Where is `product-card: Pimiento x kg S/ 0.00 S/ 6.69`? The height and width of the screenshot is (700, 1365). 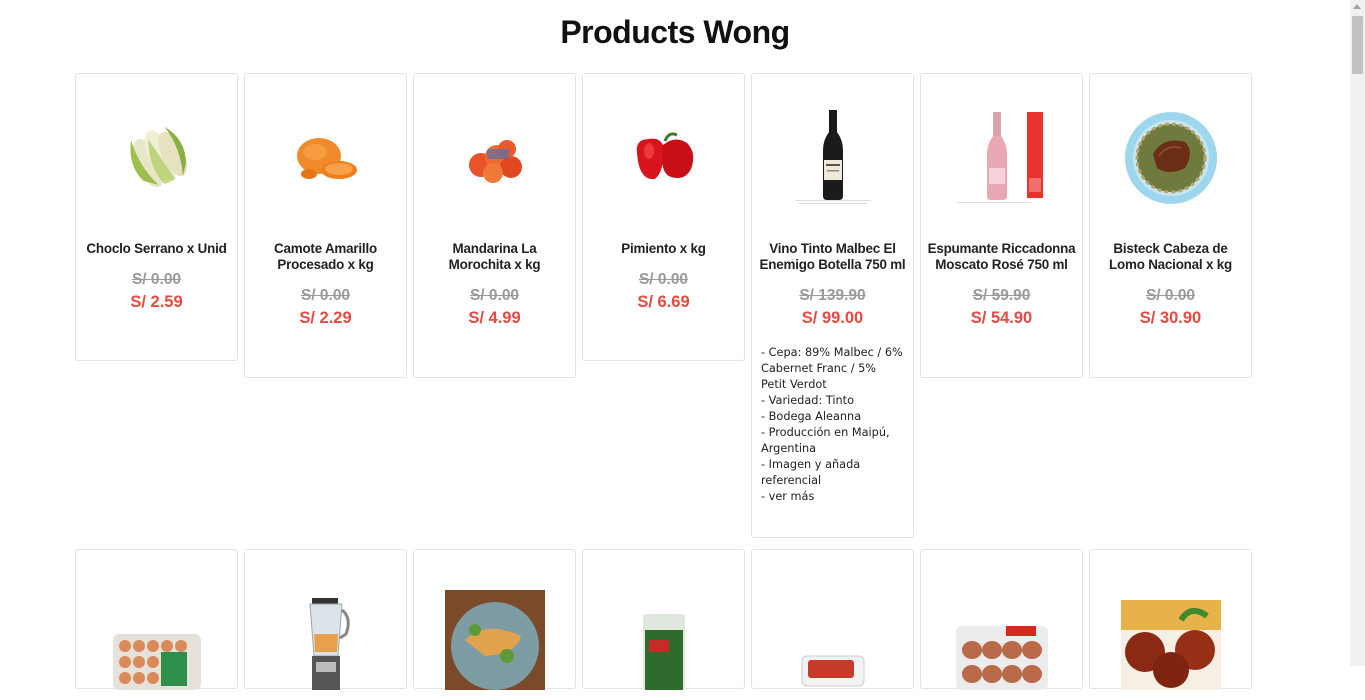
product-card: Pimiento x kg S/ 0.00 S/ 6.69 is located at coordinates (663, 217).